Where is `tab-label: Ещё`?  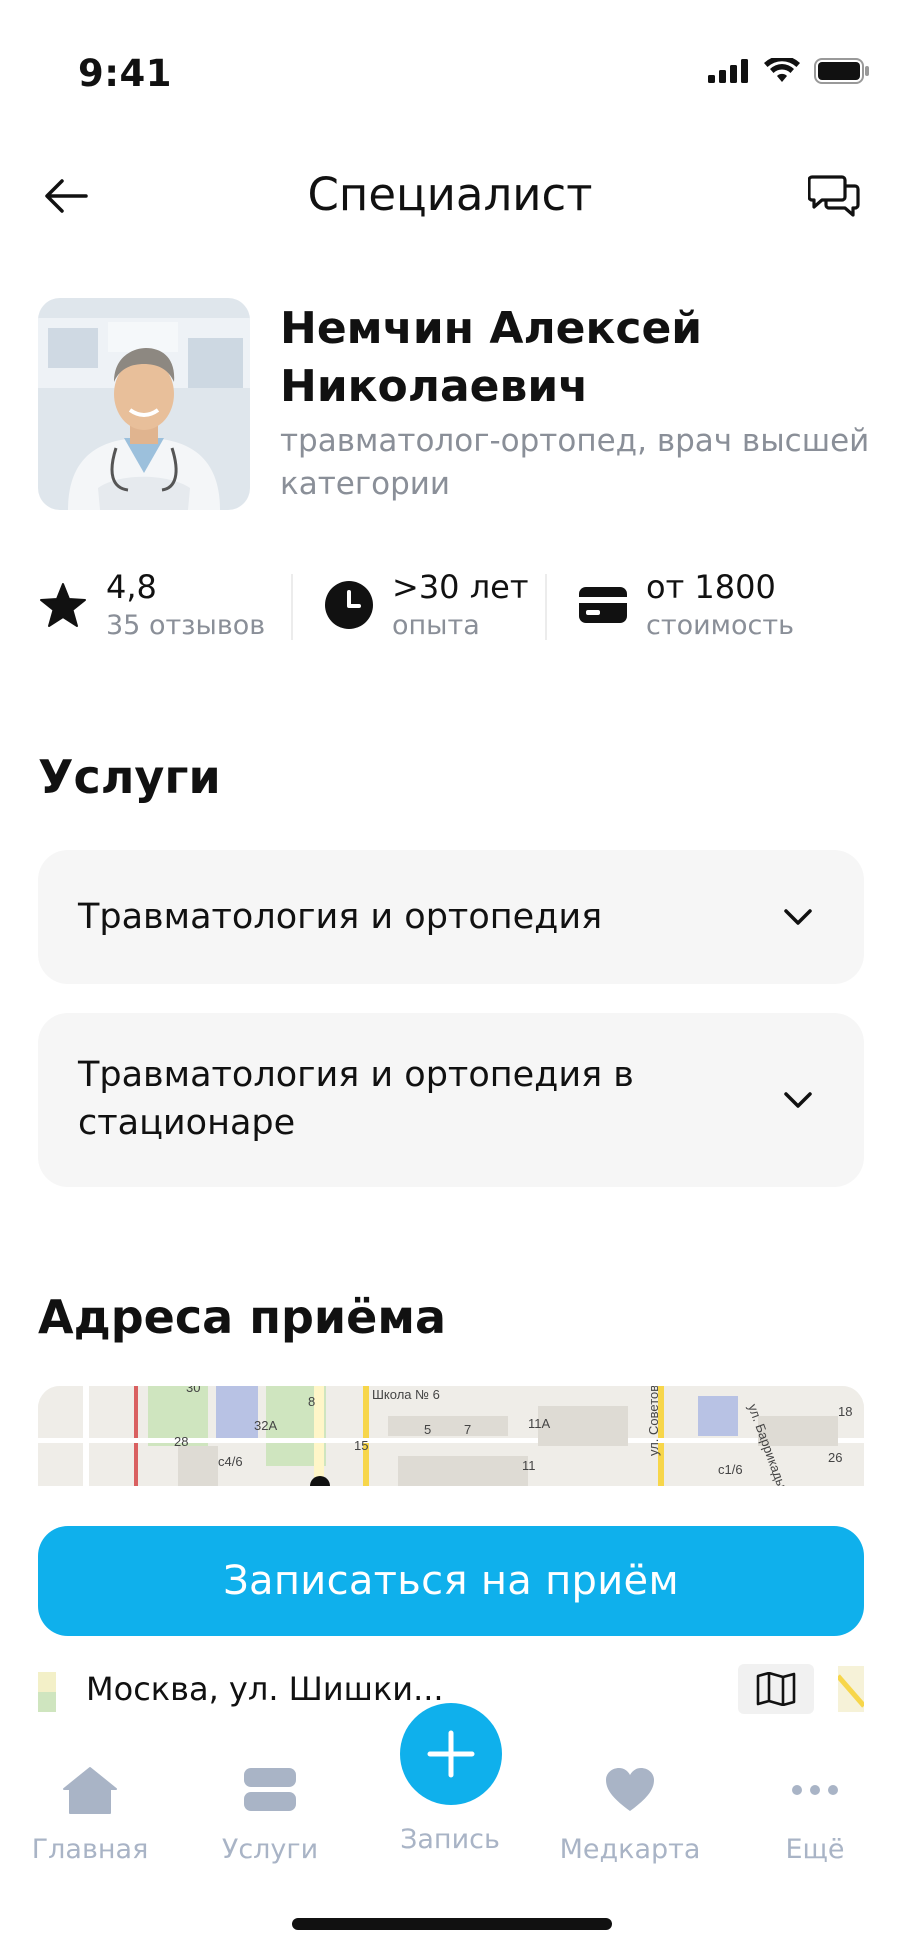
tab-label: Ещё is located at coordinates (815, 1849).